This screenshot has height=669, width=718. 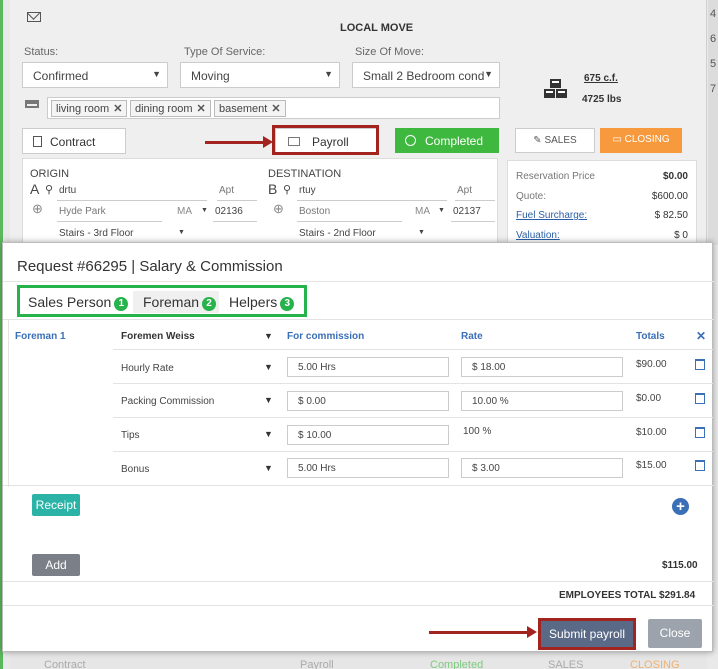 What do you see at coordinates (650, 336) in the screenshot?
I see `totals-header: Totals` at bounding box center [650, 336].